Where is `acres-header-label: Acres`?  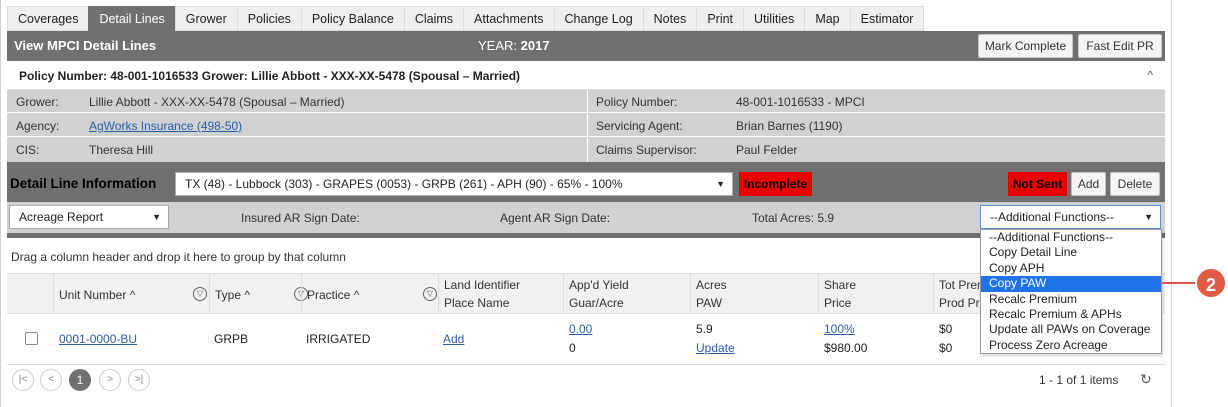
acres-header-label: Acres is located at coordinates (711, 285).